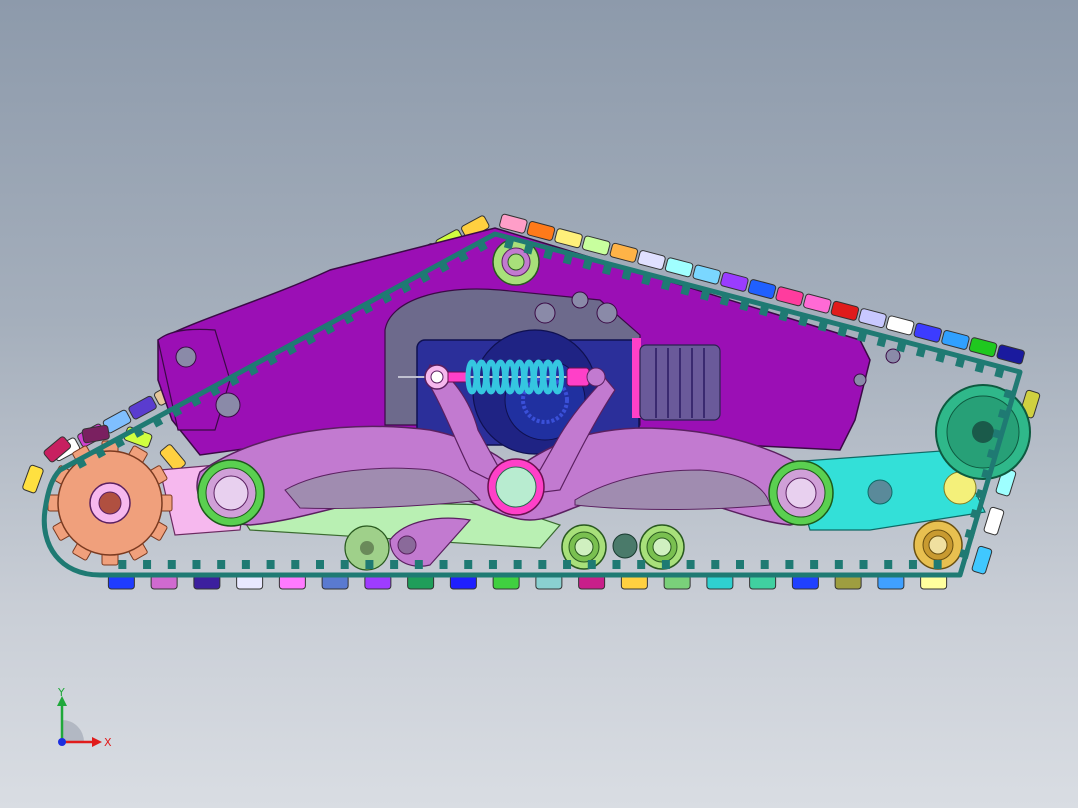  What do you see at coordinates (84, 717) in the screenshot?
I see `coordinate-triad: Y X` at bounding box center [84, 717].